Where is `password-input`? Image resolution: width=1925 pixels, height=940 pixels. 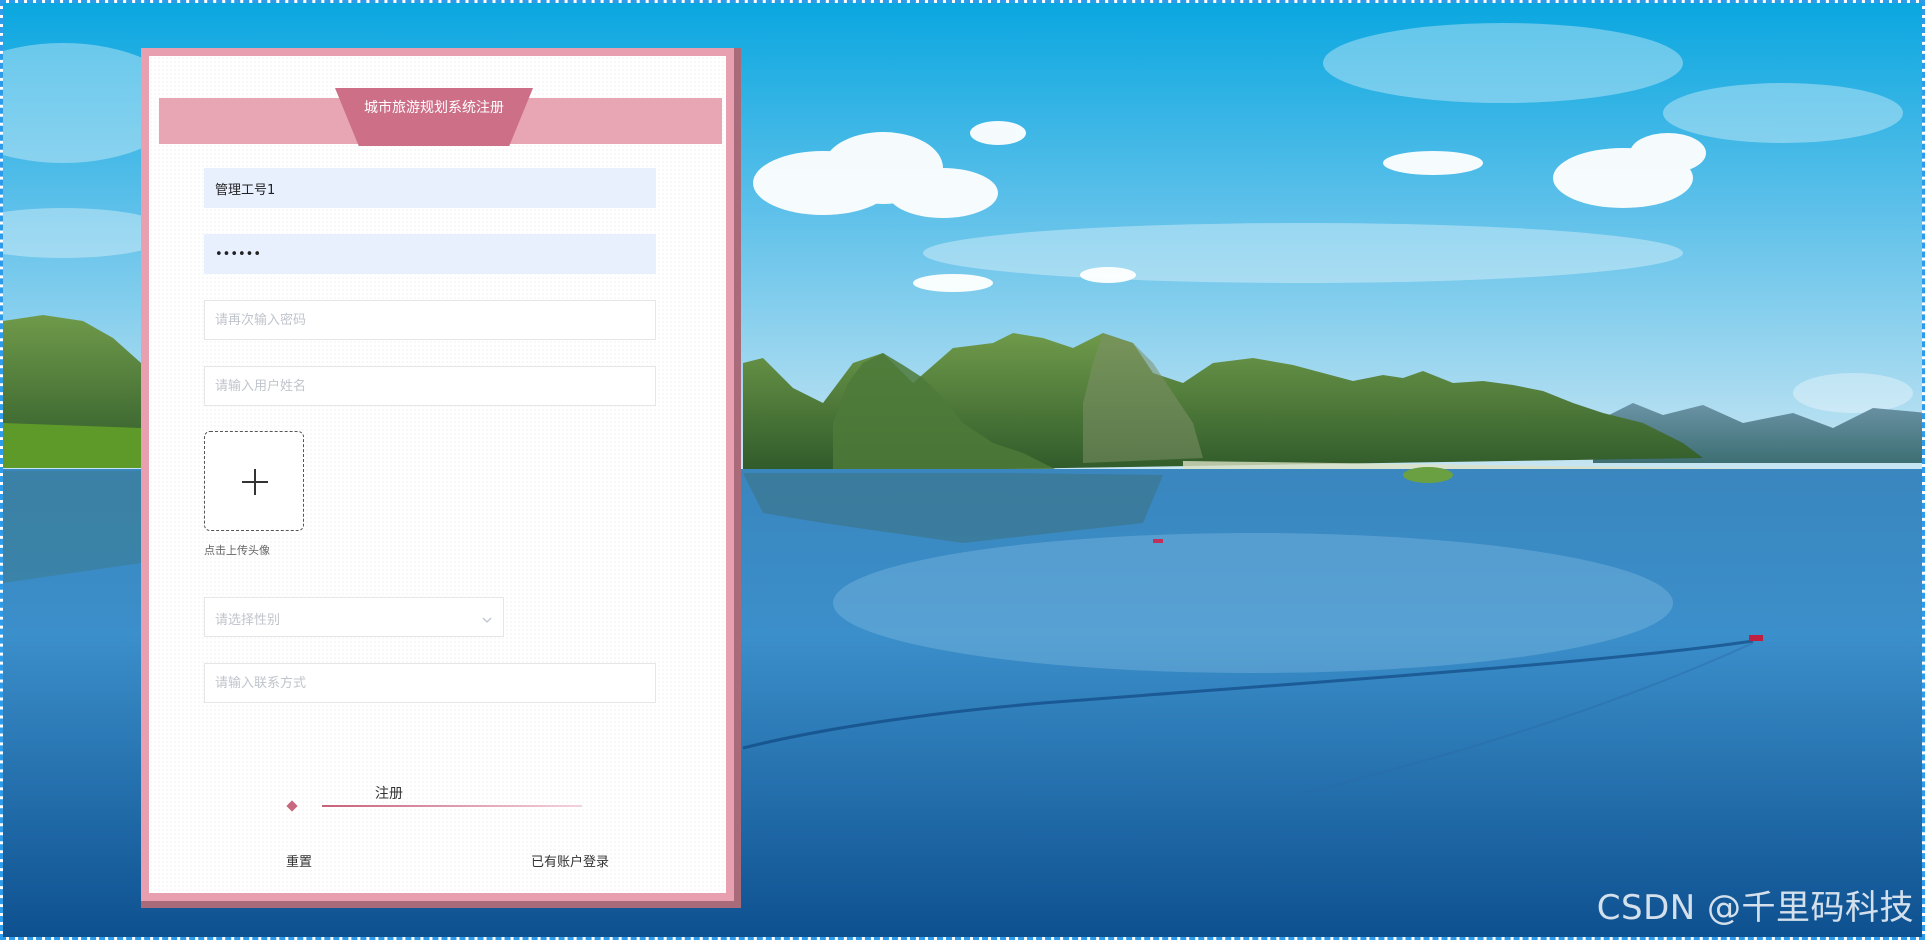 password-input is located at coordinates (430, 254).